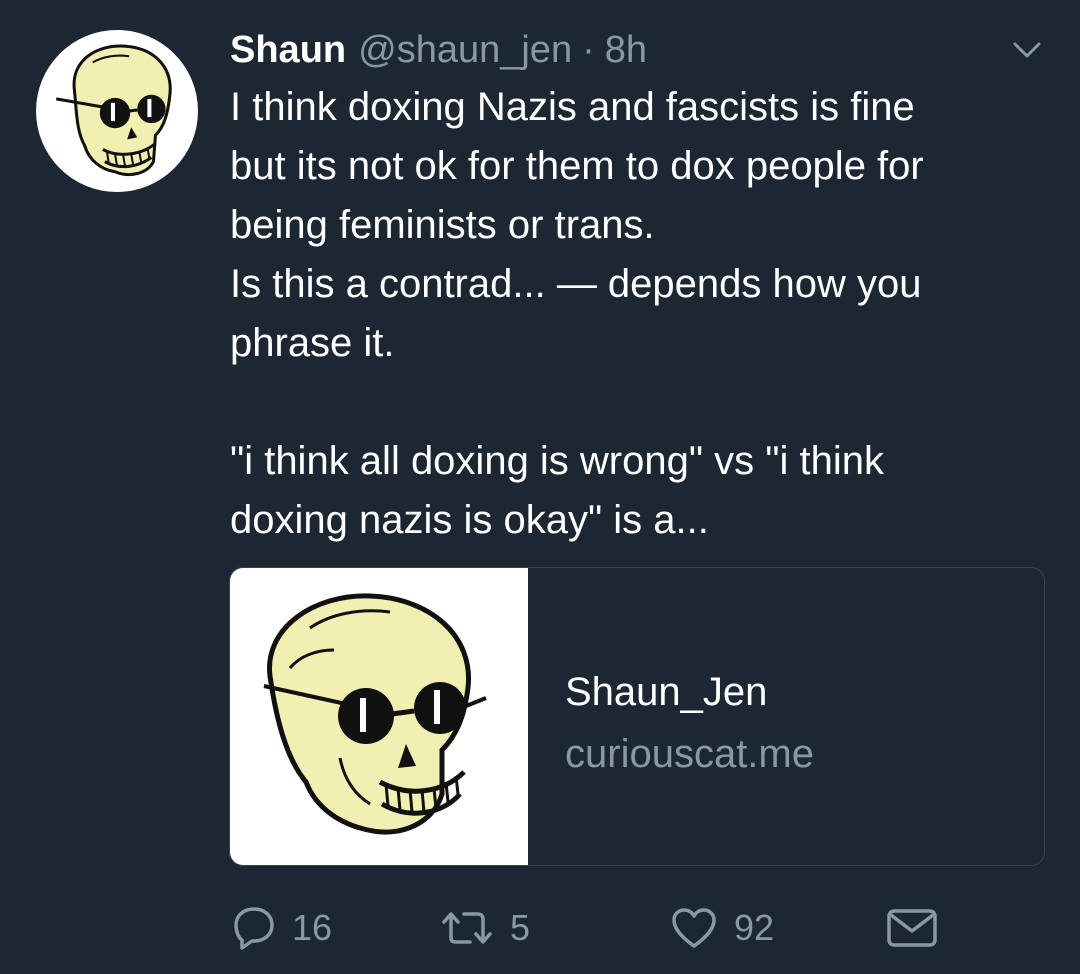 The width and height of the screenshot is (1080, 974). Describe the element at coordinates (465, 50) in the screenshot. I see `user-handle: @shaun_jen` at that location.